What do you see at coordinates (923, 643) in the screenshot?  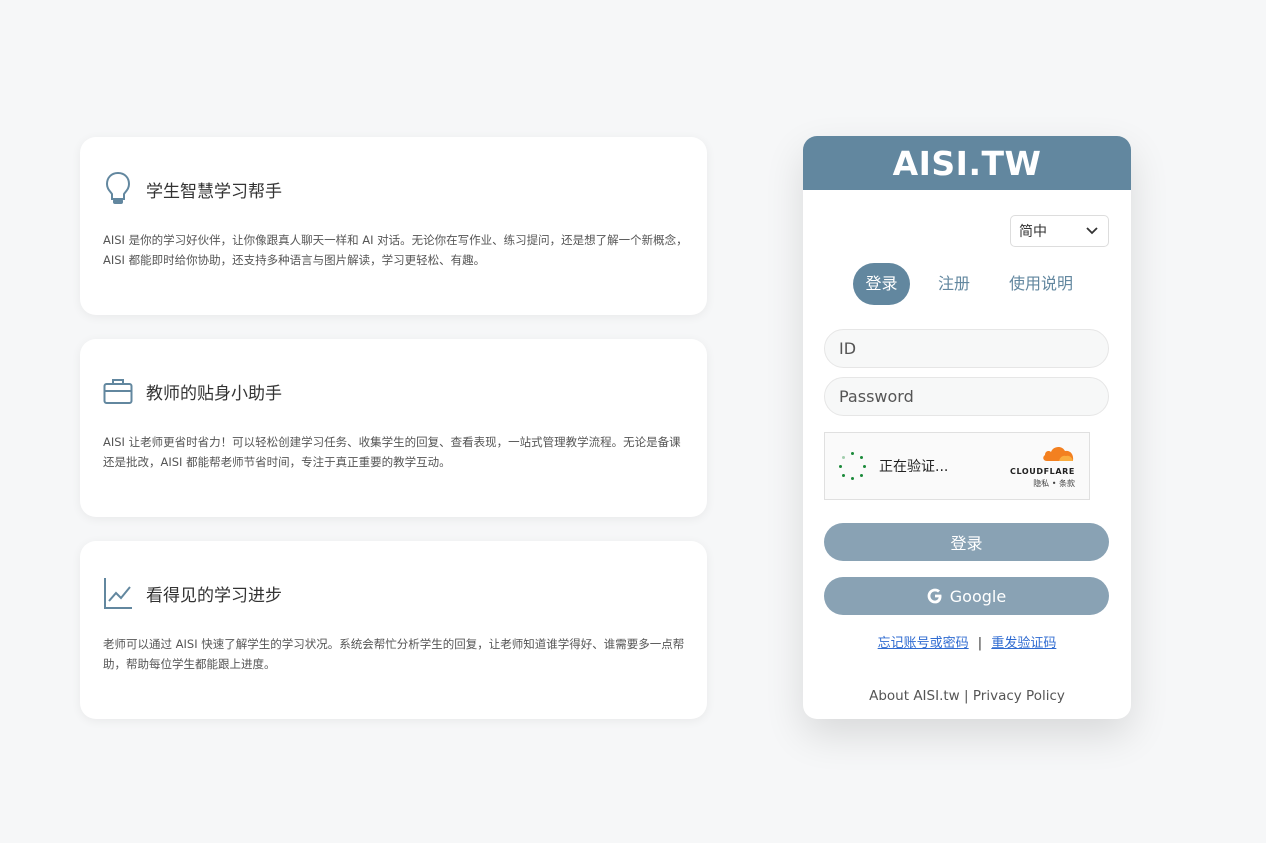 I see `forgot-account-link: 忘记账号或密码` at bounding box center [923, 643].